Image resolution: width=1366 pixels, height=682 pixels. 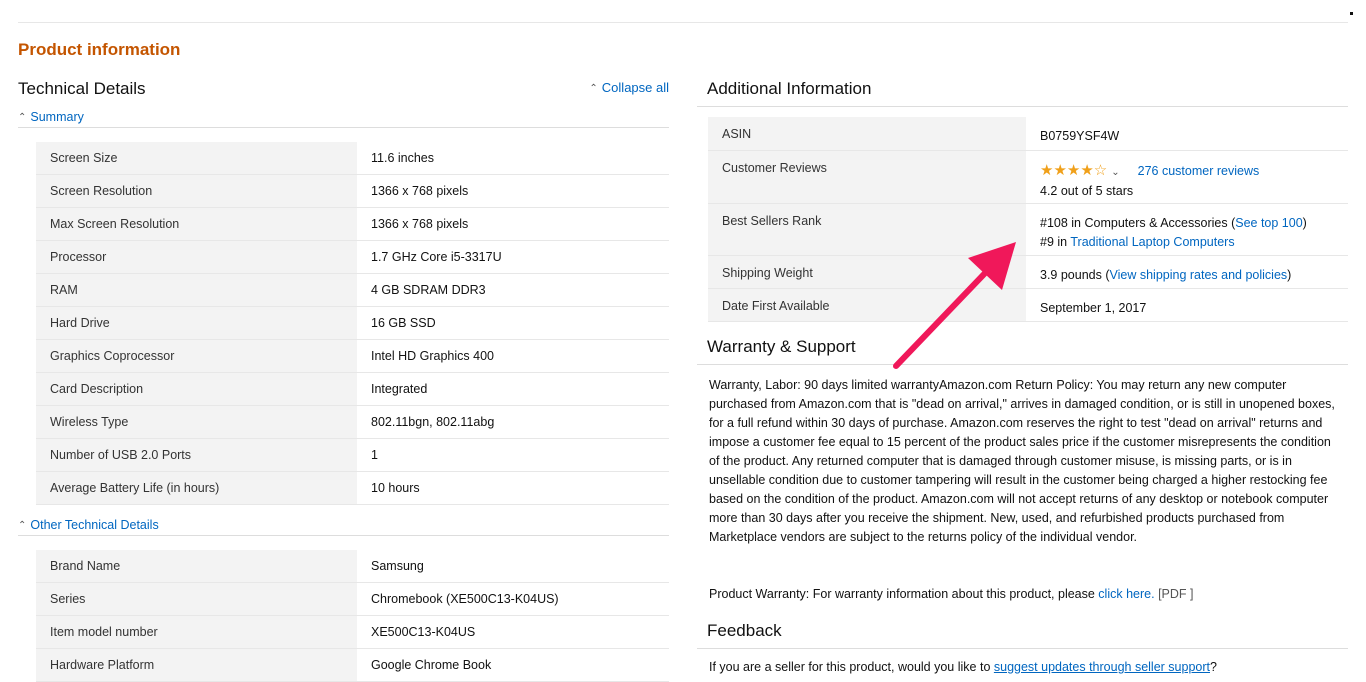 I want to click on warranty-support-heading: Warranty & Support, so click(x=781, y=346).